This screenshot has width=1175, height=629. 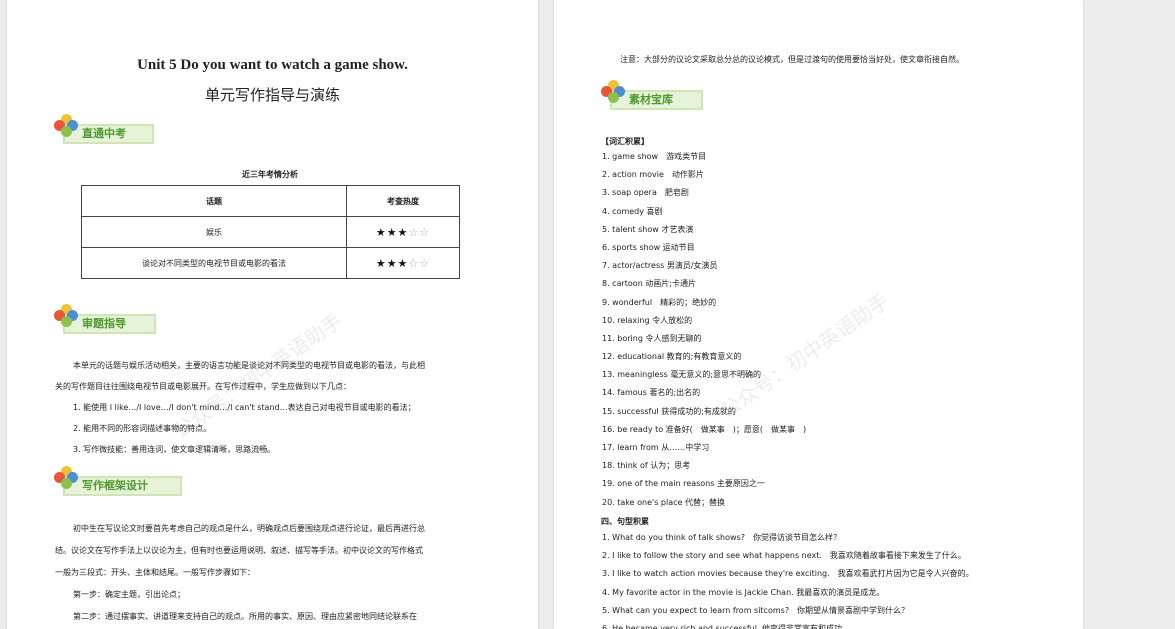 I want to click on list-item: 6. sports show 运动节目, so click(x=648, y=247).